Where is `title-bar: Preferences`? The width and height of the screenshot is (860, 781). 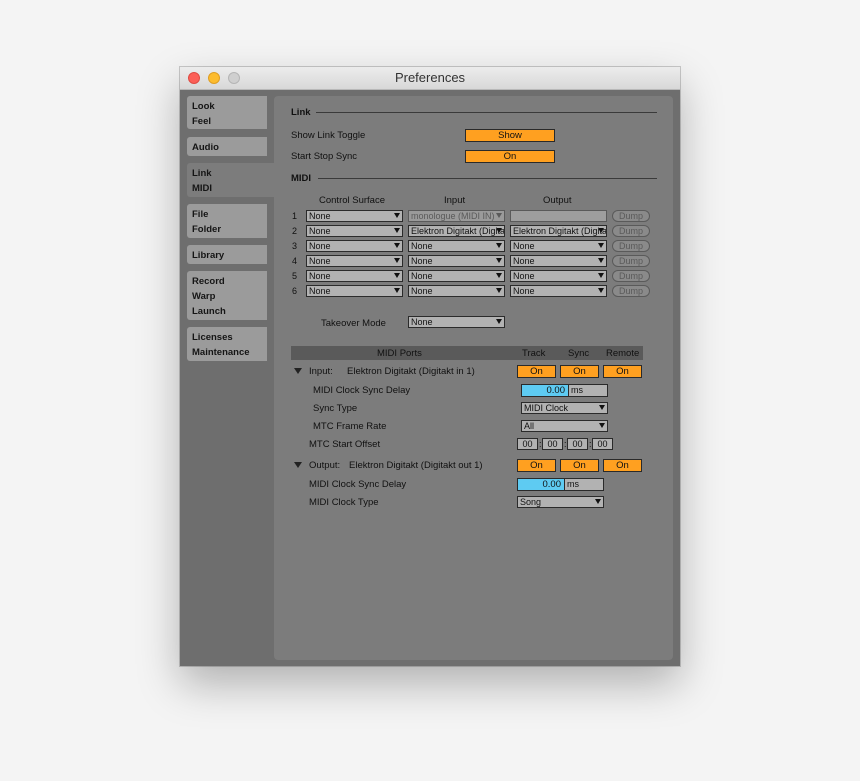 title-bar: Preferences is located at coordinates (430, 78).